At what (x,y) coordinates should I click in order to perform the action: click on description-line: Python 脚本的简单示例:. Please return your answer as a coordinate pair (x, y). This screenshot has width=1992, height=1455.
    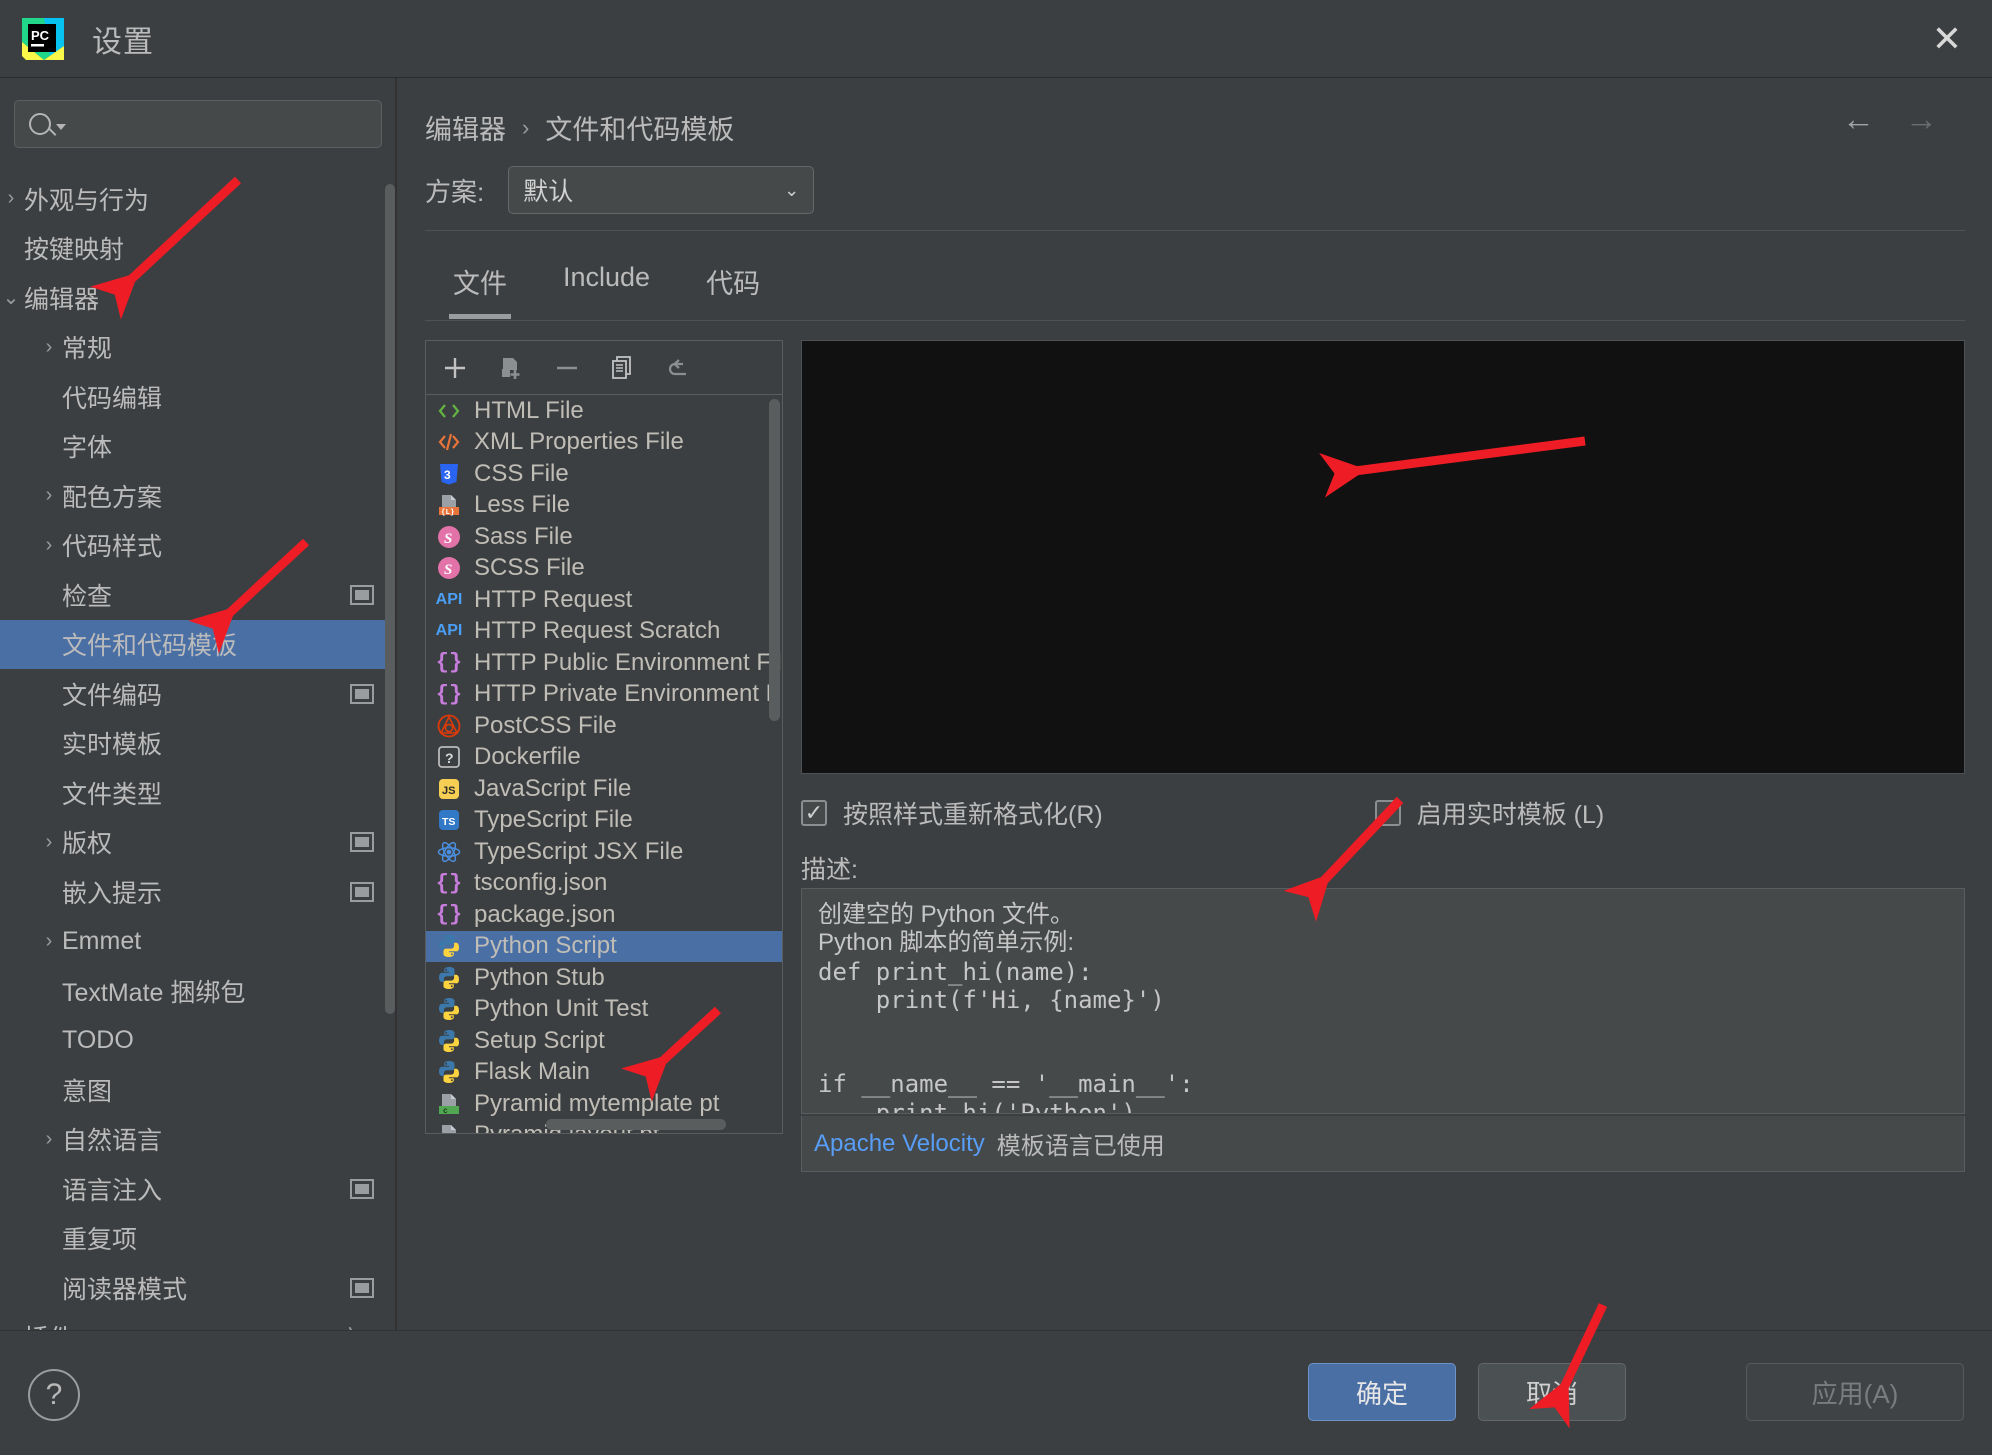
    Looking at the image, I should click on (946, 943).